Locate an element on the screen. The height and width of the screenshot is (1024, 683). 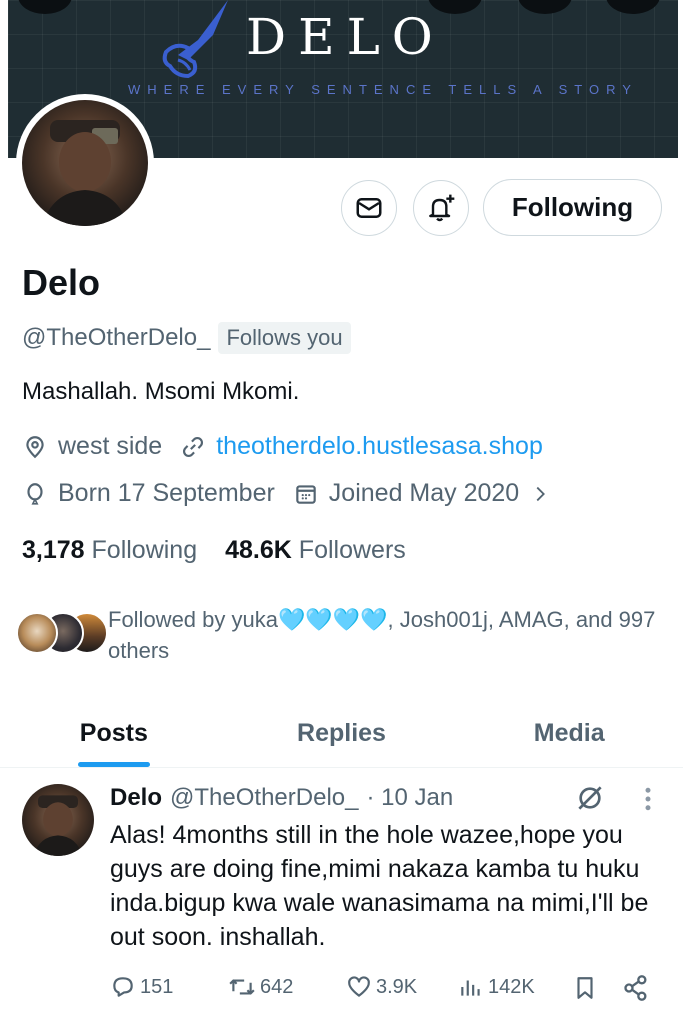
follow-counts: 3,178 Following 48.6K Followers is located at coordinates (214, 550).